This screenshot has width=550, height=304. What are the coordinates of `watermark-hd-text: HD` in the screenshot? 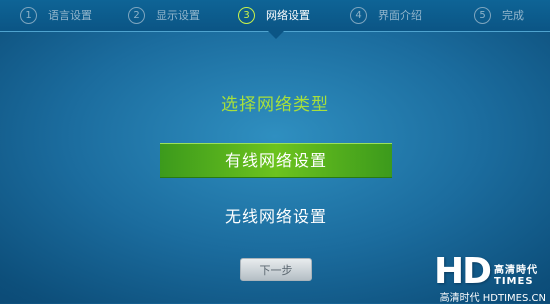 It's located at (463, 271).